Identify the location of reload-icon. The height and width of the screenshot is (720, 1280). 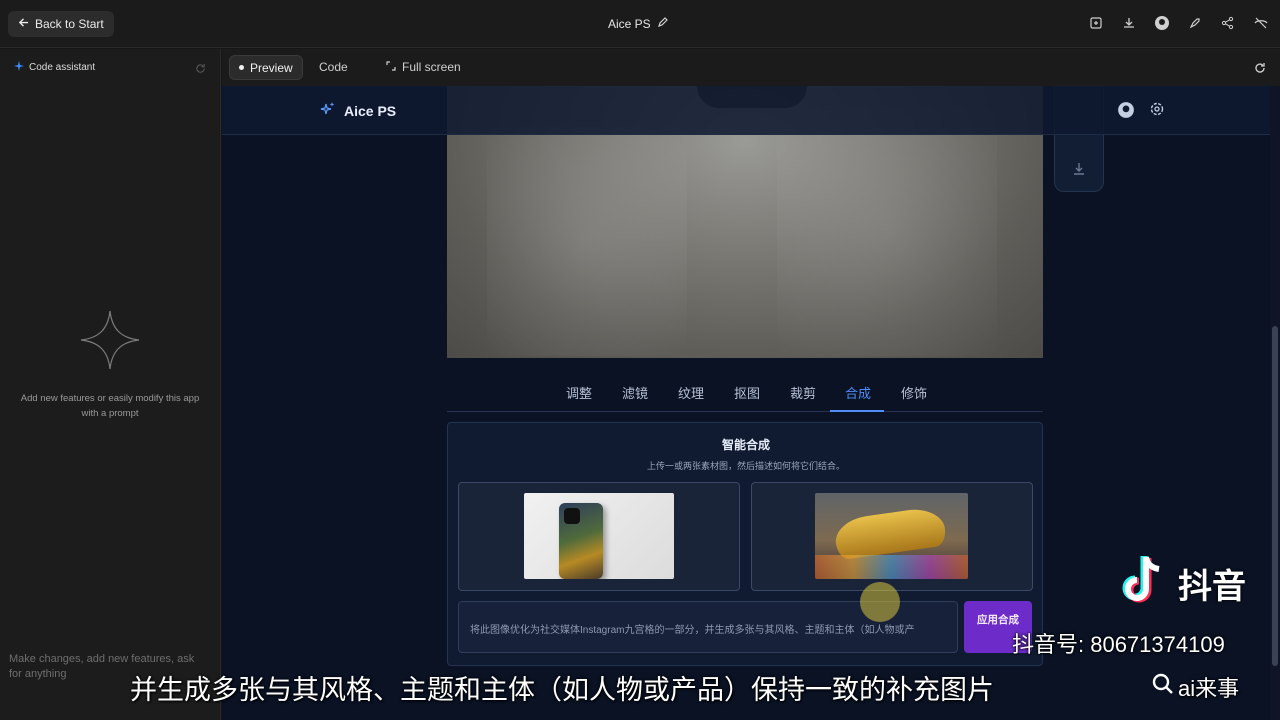
(1260, 70).